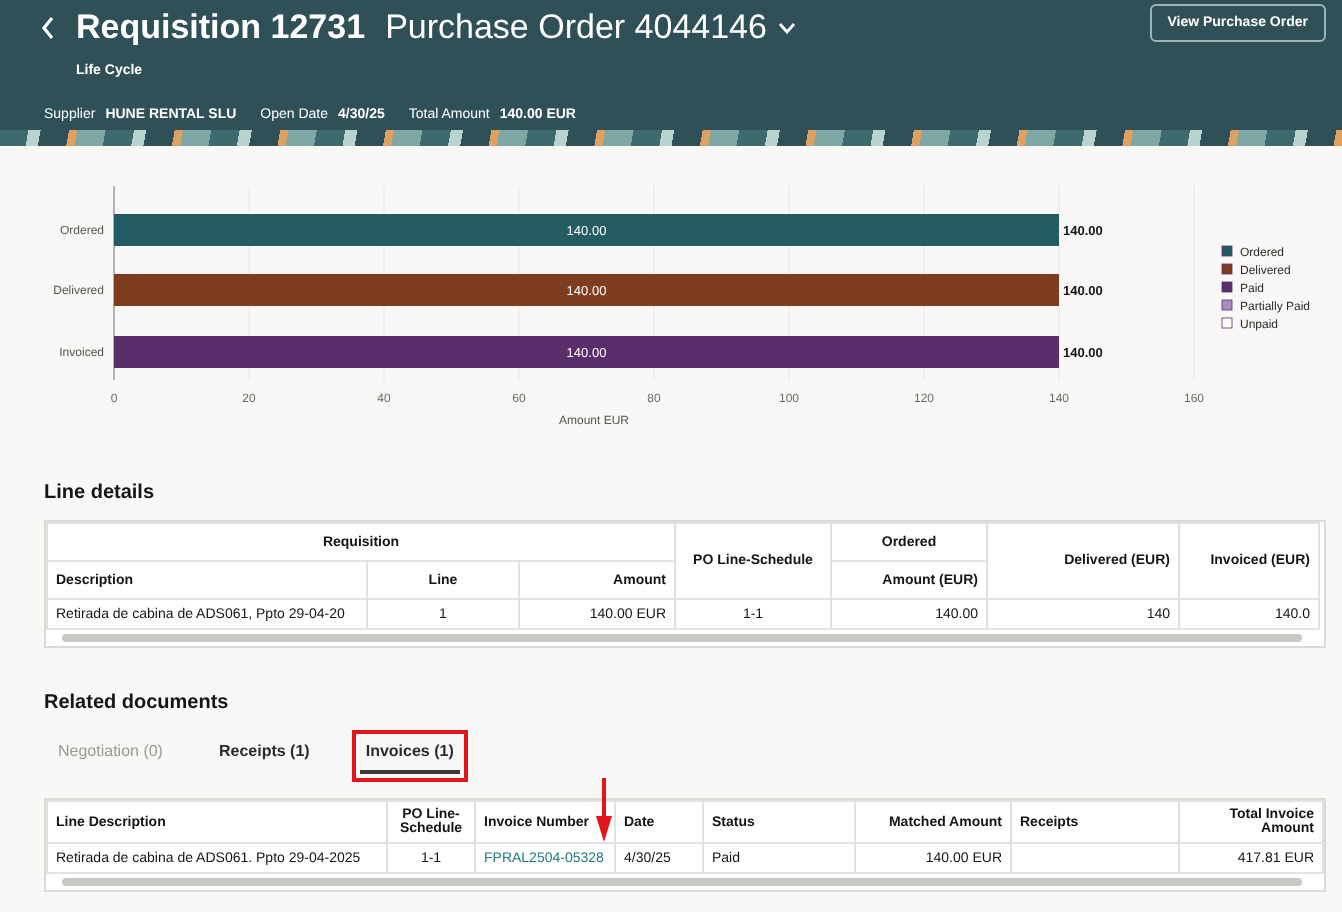  What do you see at coordinates (100, 493) in the screenshot?
I see `section-title: Line details` at bounding box center [100, 493].